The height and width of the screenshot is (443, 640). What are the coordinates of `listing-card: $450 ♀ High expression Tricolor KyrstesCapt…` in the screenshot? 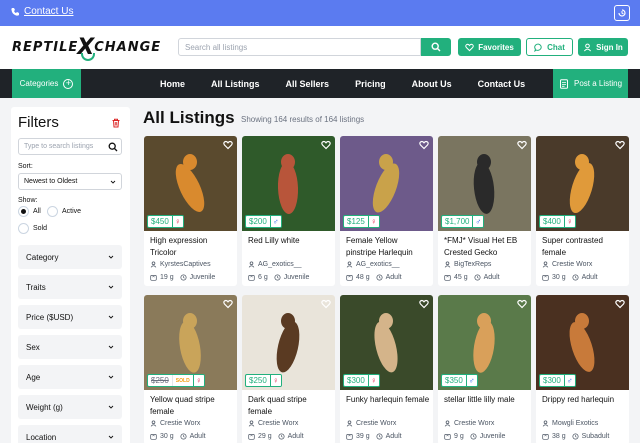 It's located at (190, 211).